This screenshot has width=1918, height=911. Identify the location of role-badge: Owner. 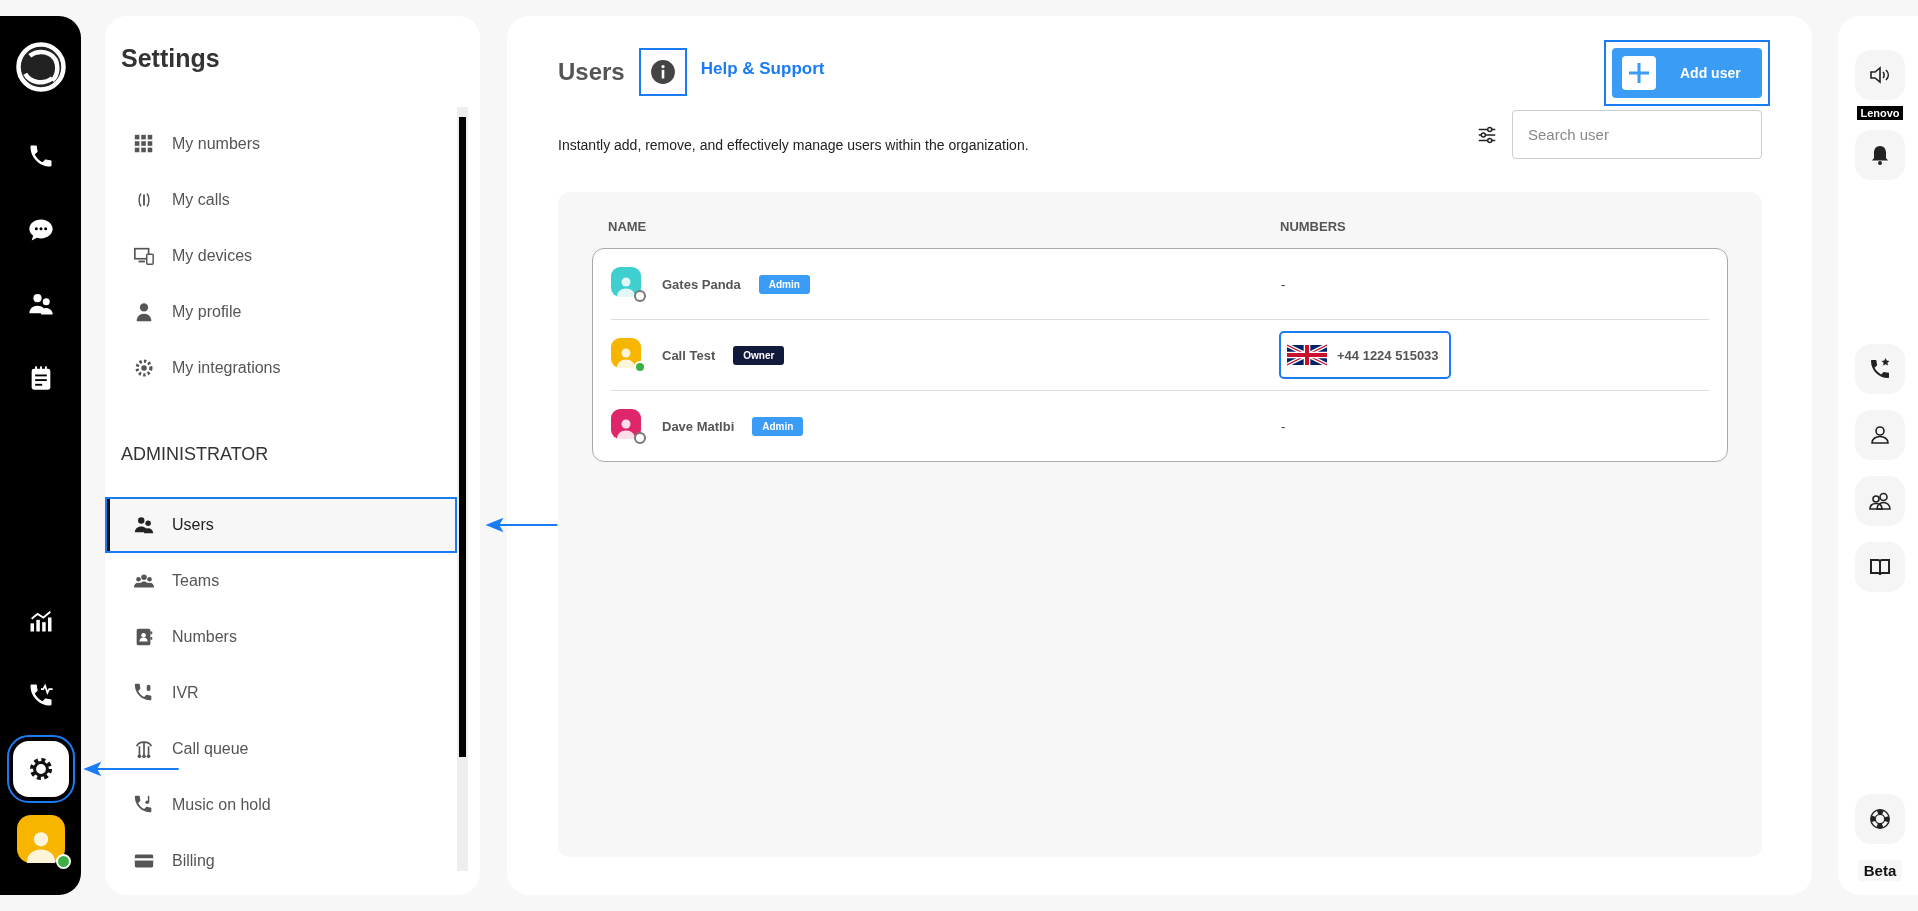
(759, 355).